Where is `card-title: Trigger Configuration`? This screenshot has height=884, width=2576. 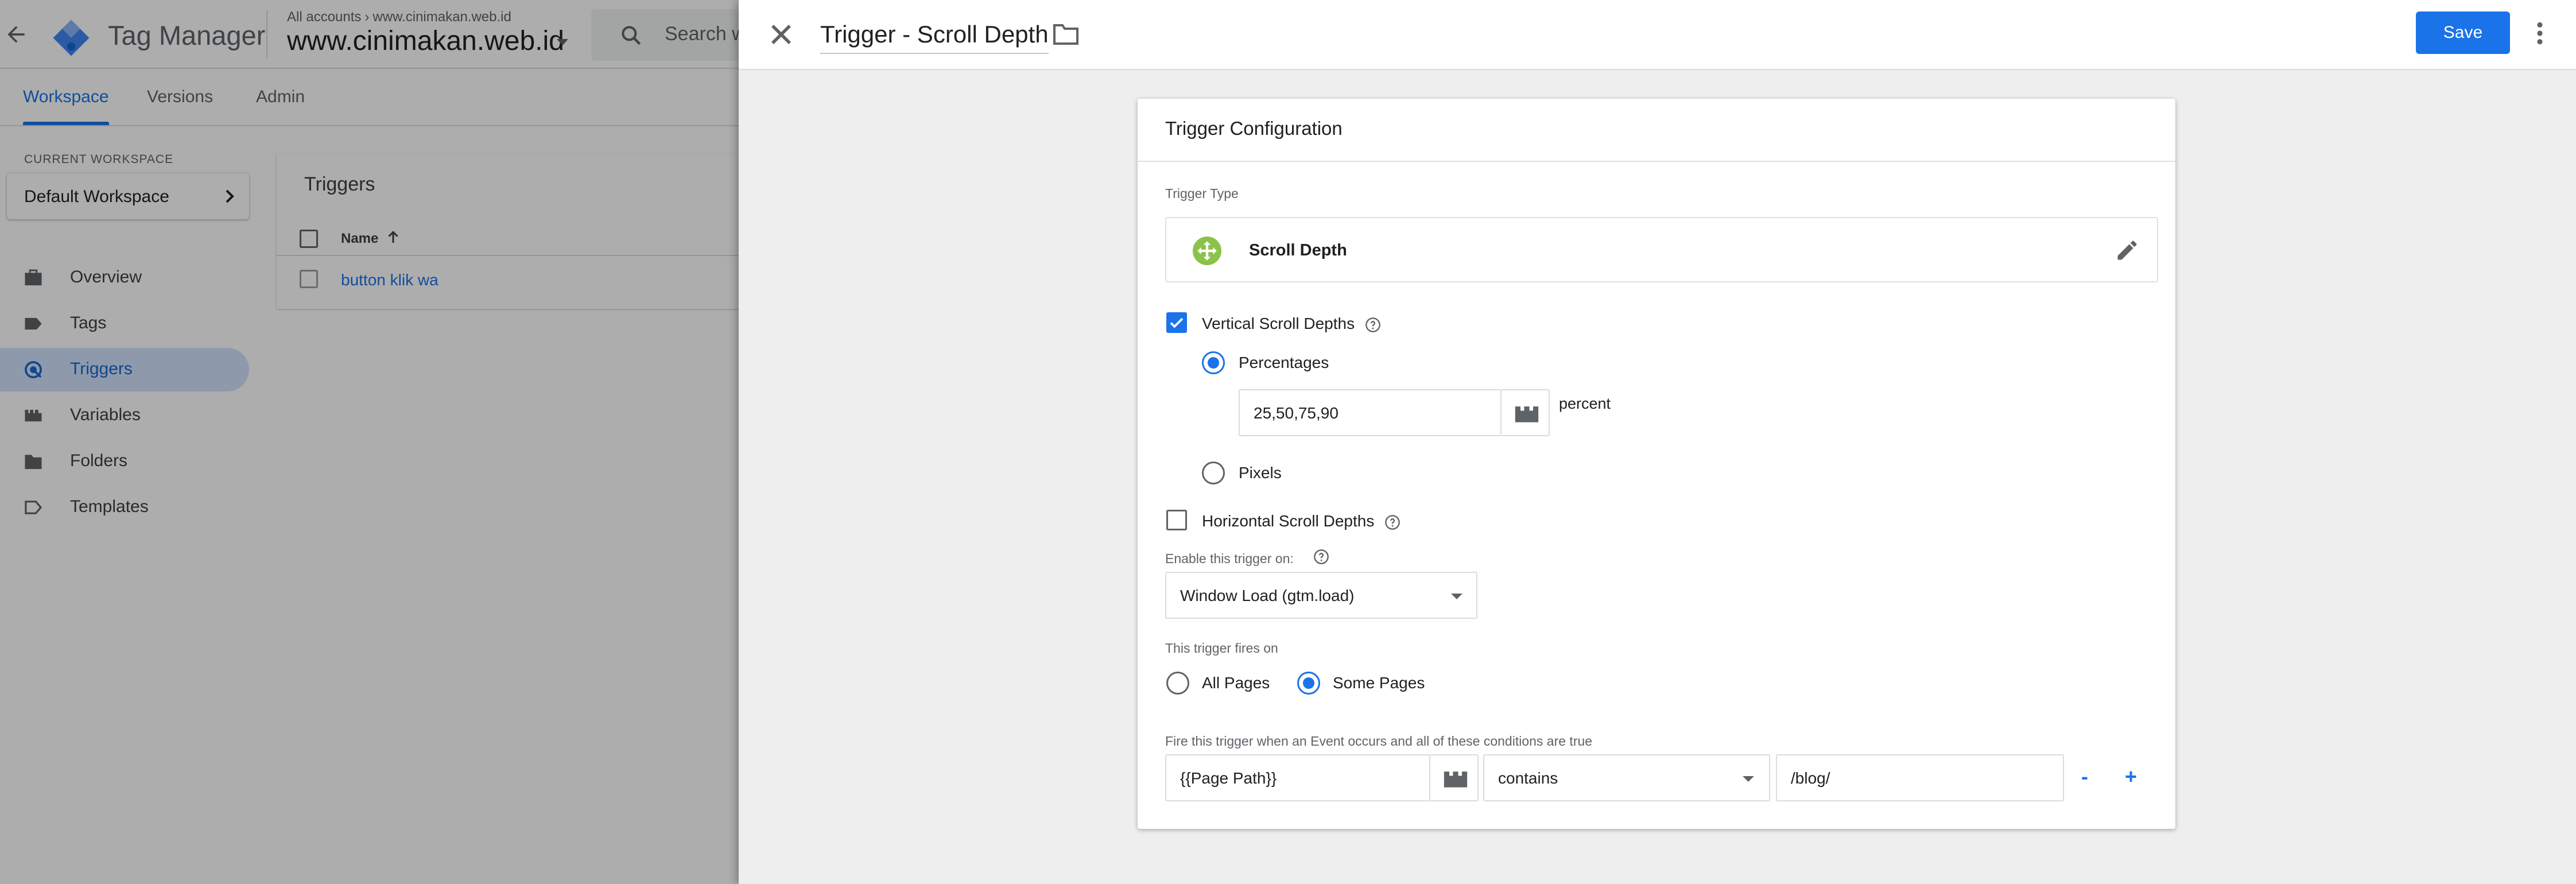 card-title: Trigger Configuration is located at coordinates (1254, 128).